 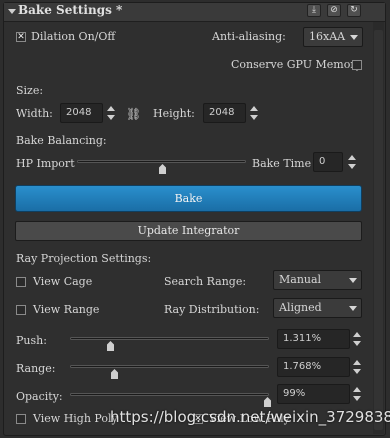 I want to click on width-label: Width:, so click(x=34, y=113).